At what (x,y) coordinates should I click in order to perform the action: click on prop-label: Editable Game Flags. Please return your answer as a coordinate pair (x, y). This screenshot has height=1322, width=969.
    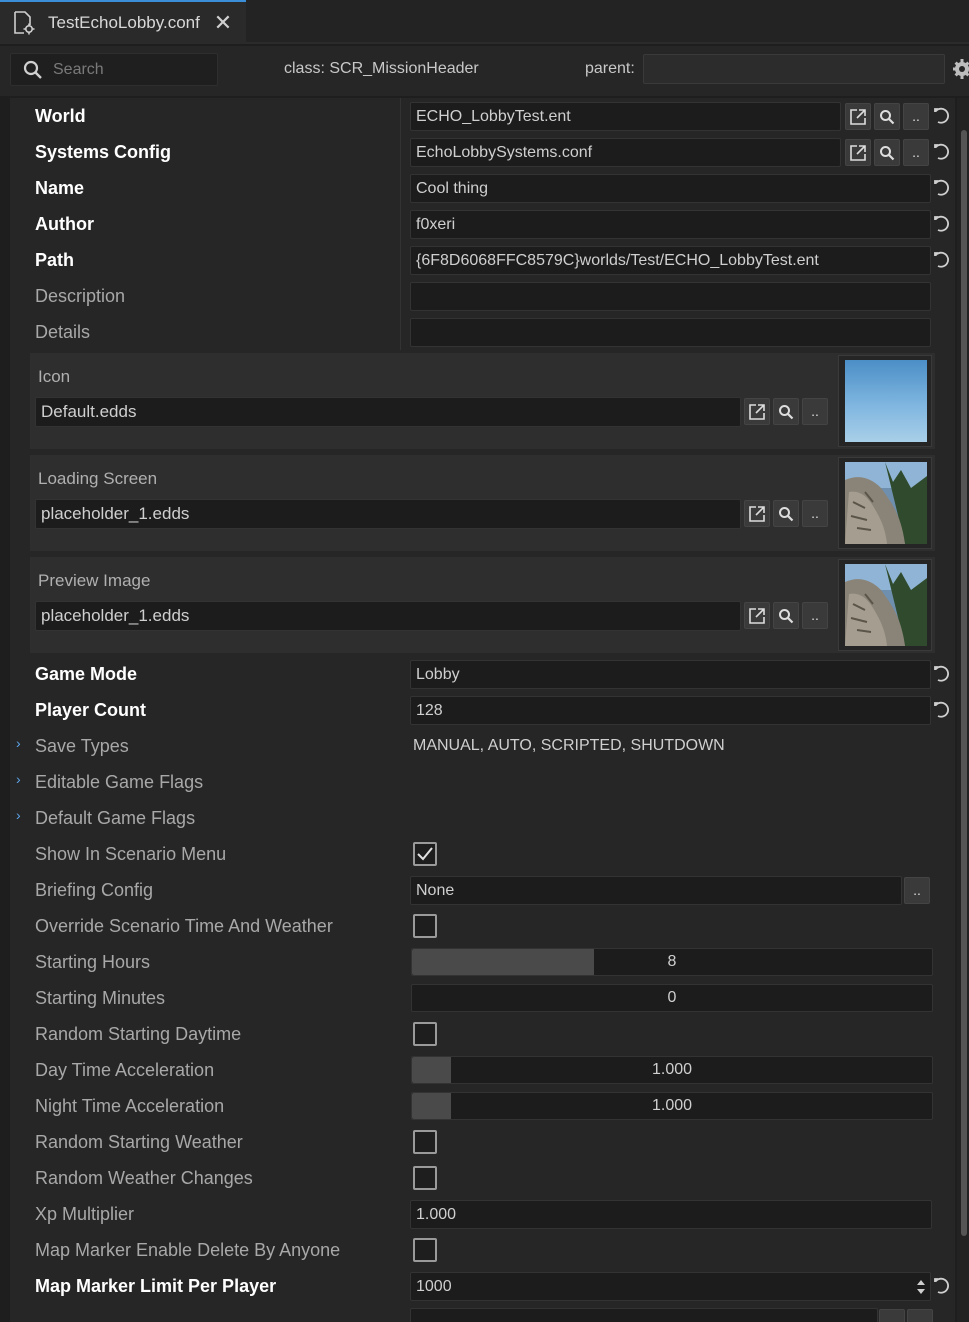
    Looking at the image, I should click on (119, 782).